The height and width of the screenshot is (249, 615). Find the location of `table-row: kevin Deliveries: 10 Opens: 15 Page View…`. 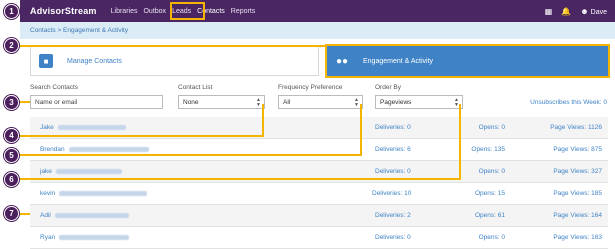

table-row: kevin Deliveries: 10 Opens: 15 Page View… is located at coordinates (319, 194).